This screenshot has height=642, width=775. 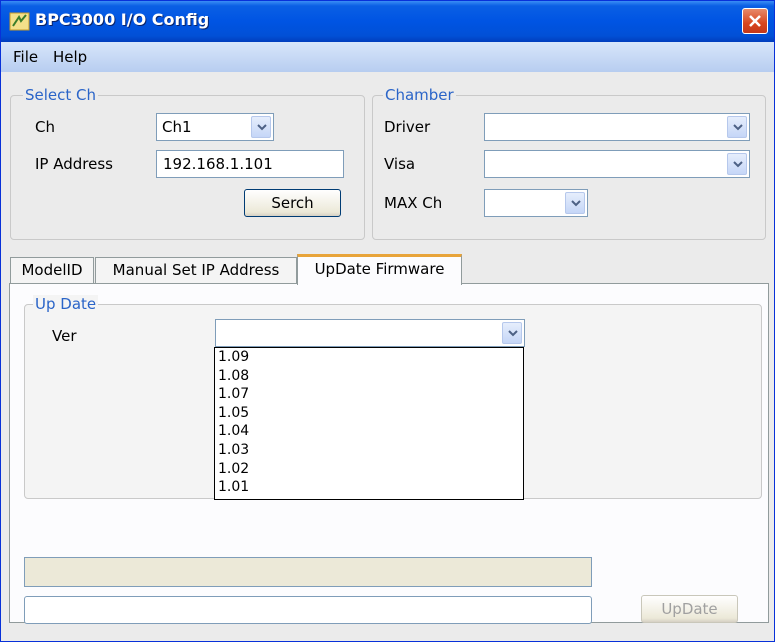 I want to click on ip-address-label: IP Address, so click(x=74, y=164).